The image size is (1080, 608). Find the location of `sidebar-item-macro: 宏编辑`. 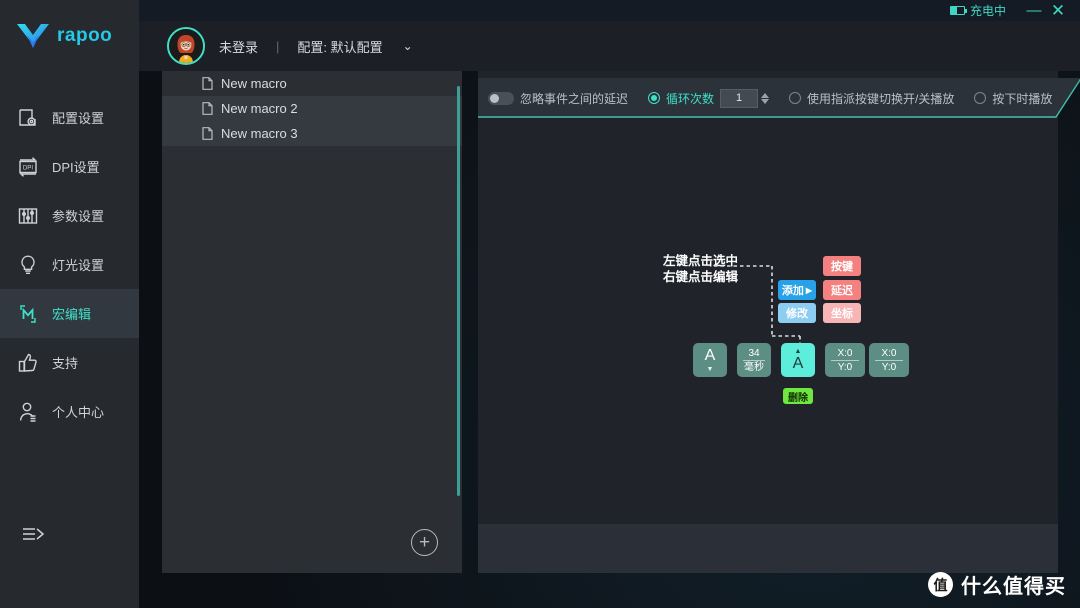

sidebar-item-macro: 宏编辑 is located at coordinates (69, 313).